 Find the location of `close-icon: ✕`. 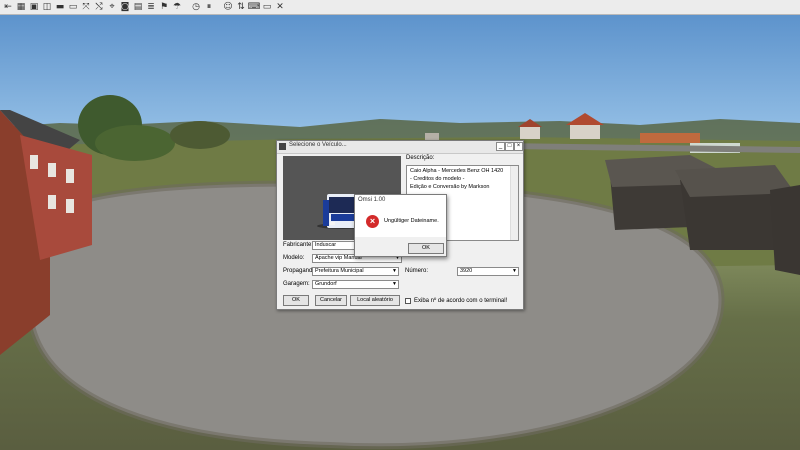

close-icon: ✕ is located at coordinates (280, 7).